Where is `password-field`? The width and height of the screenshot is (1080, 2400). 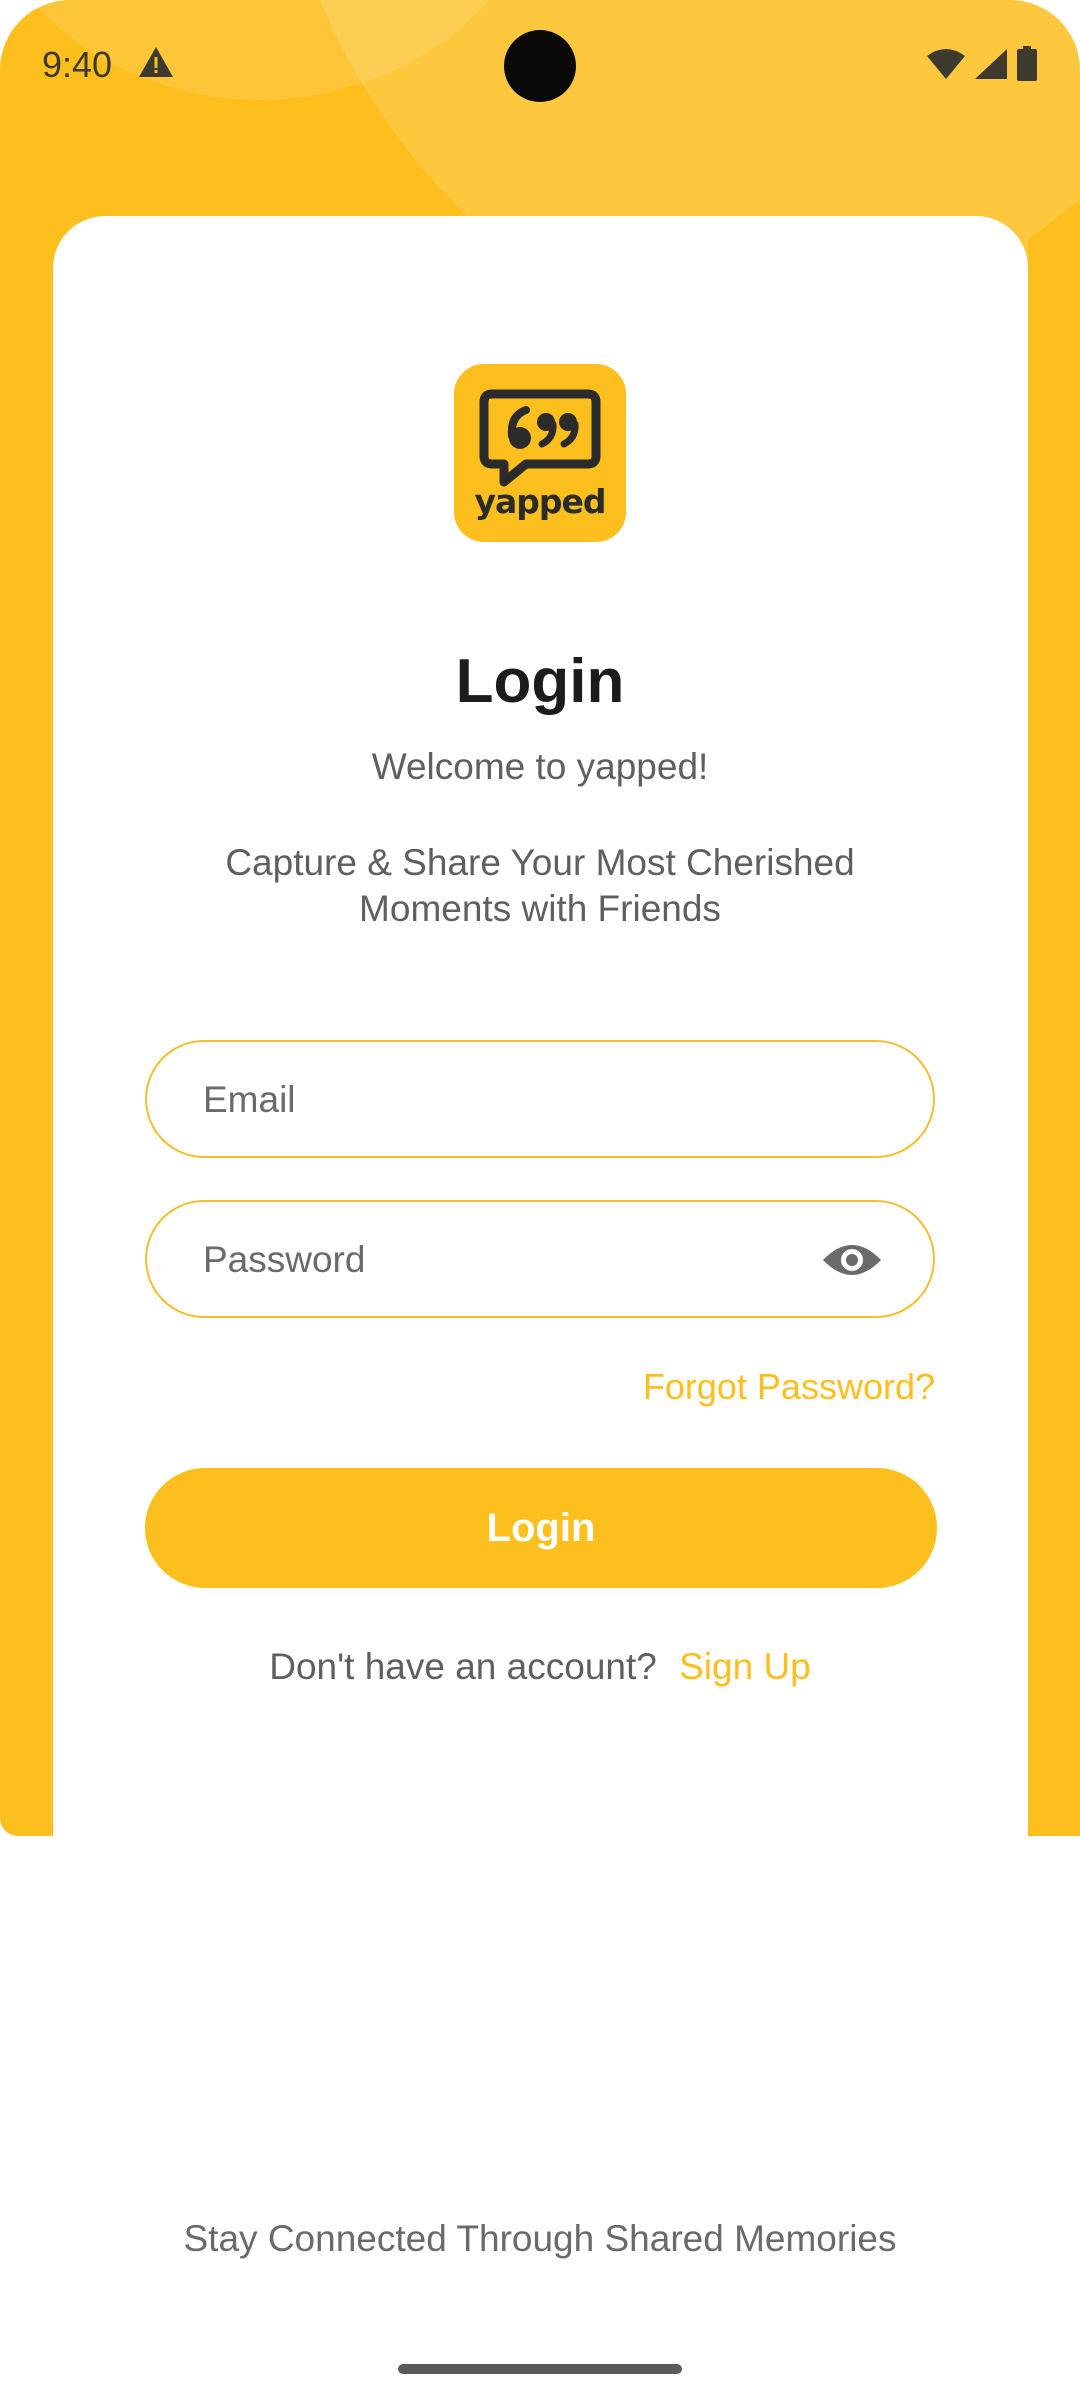 password-field is located at coordinates (540, 1259).